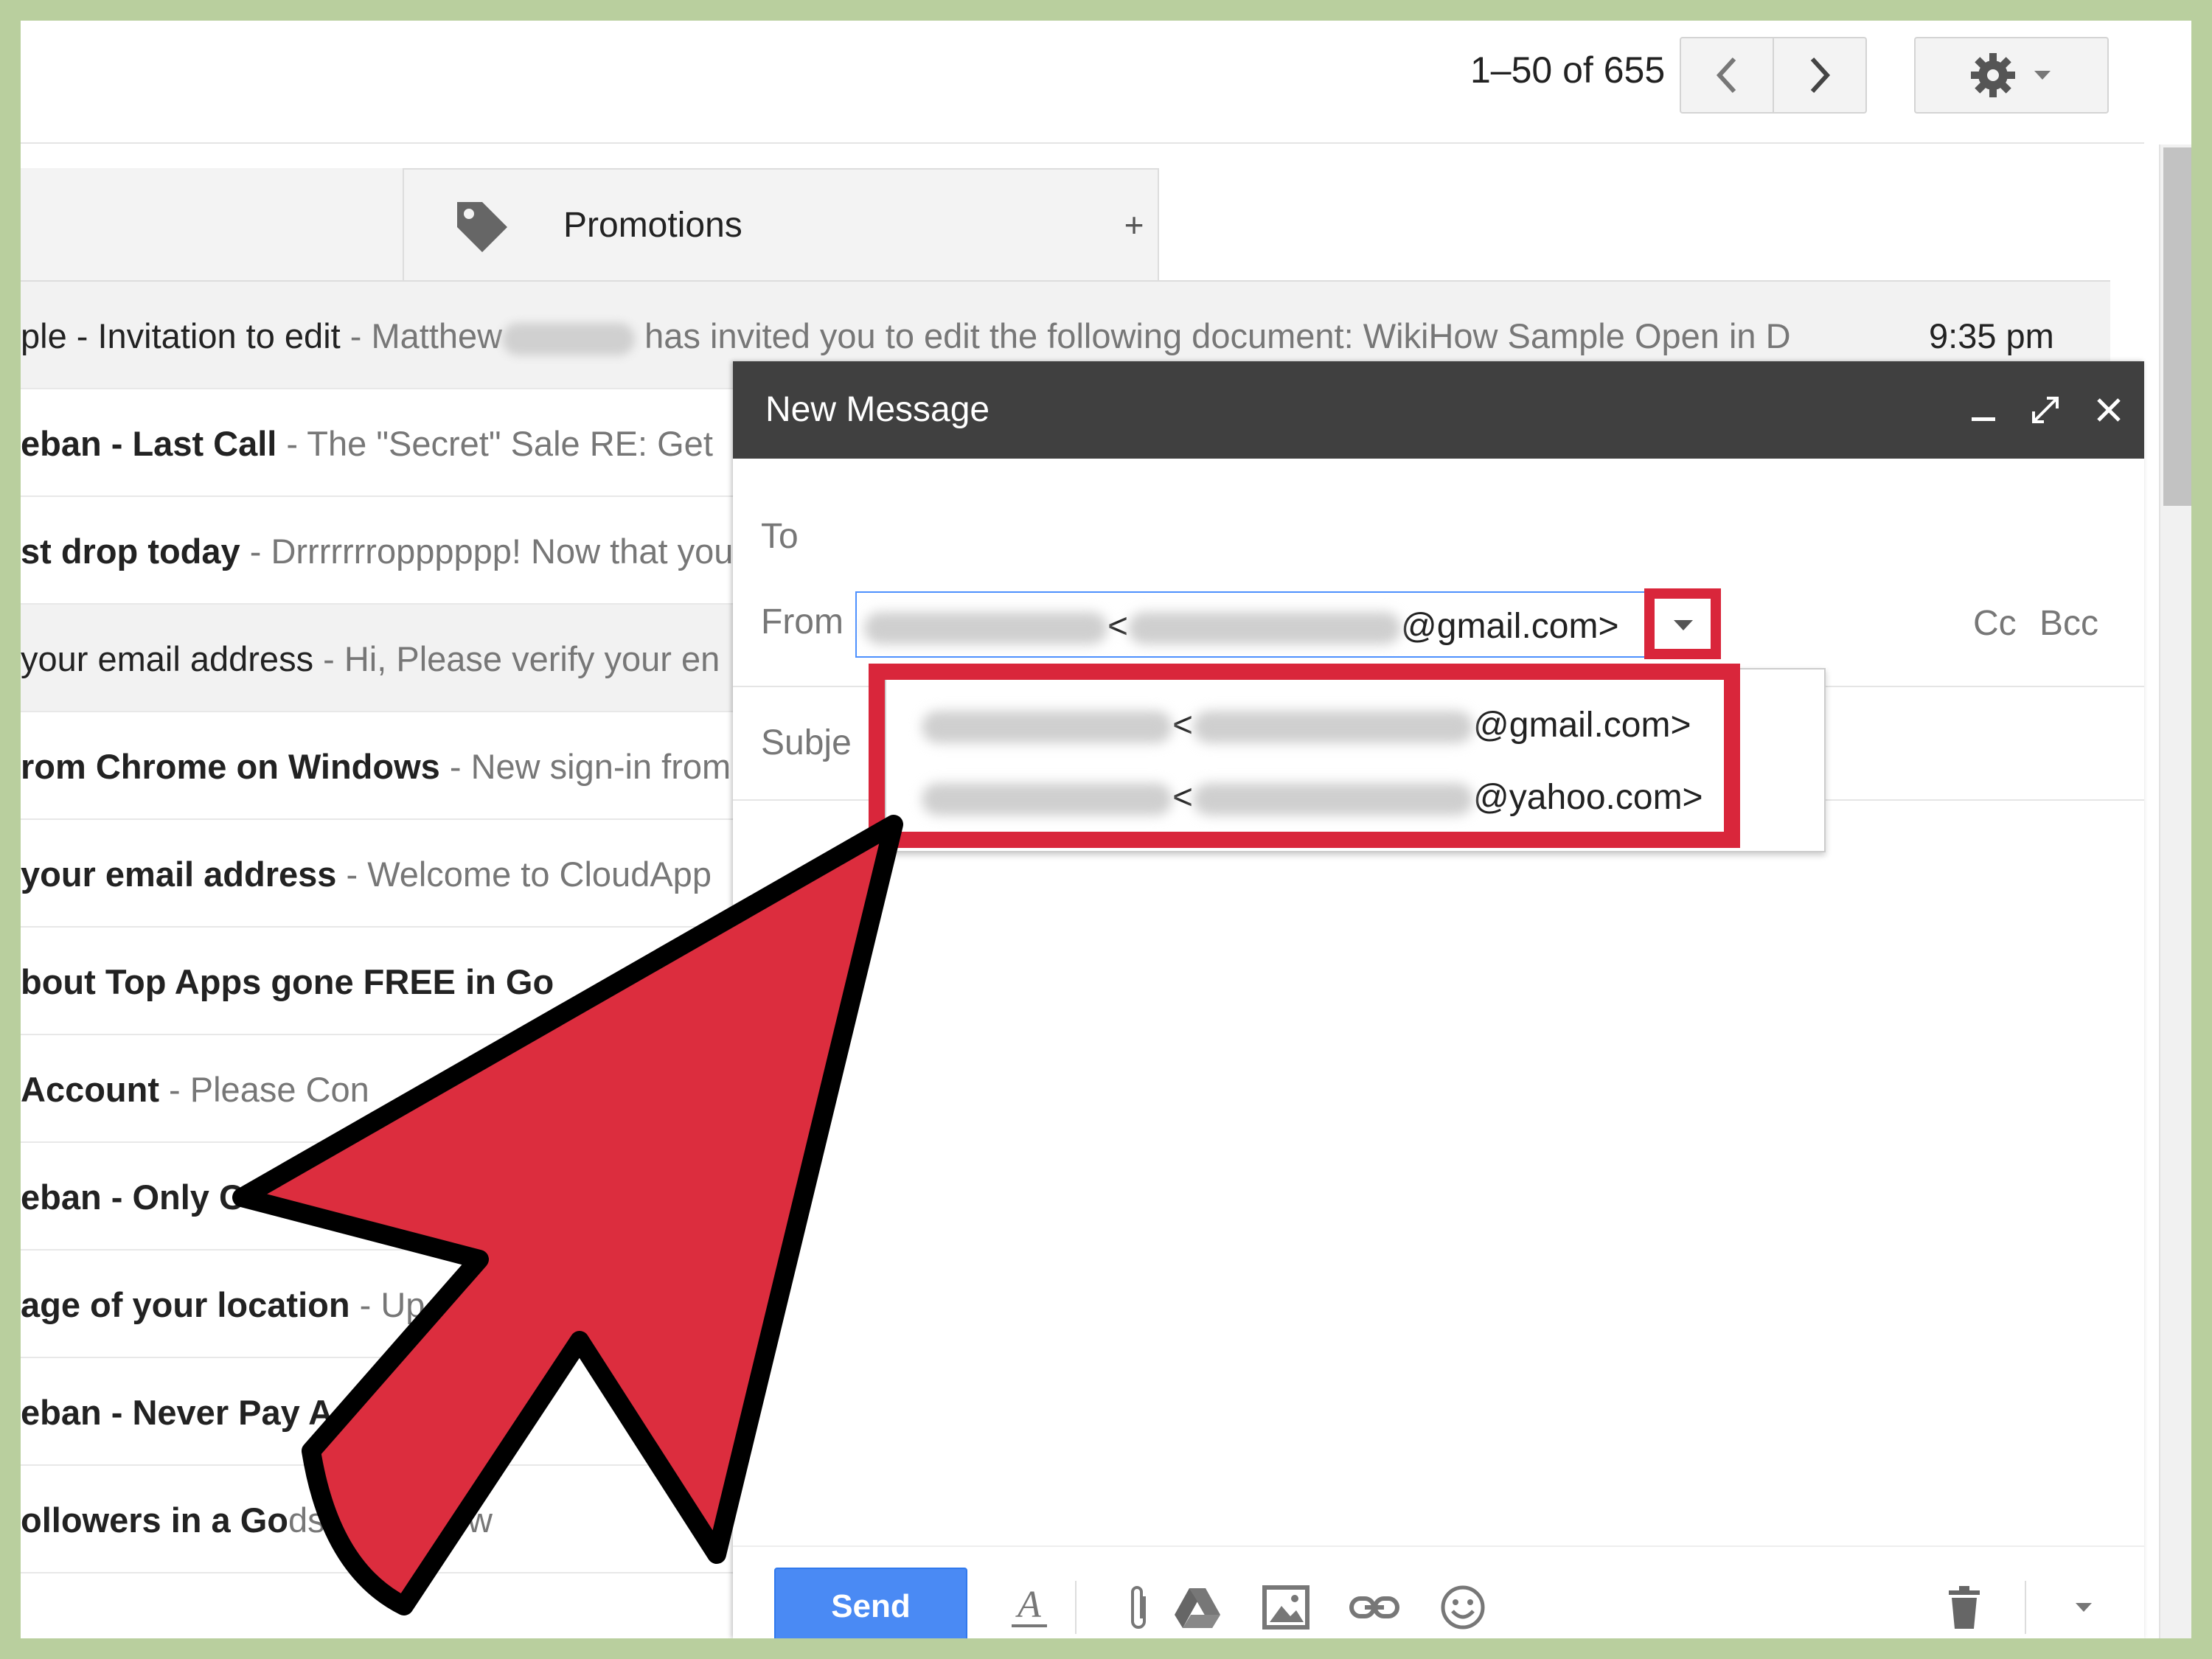 This screenshot has width=2212, height=1659. What do you see at coordinates (567, 1215) in the screenshot?
I see `pointer-arrow-icon` at bounding box center [567, 1215].